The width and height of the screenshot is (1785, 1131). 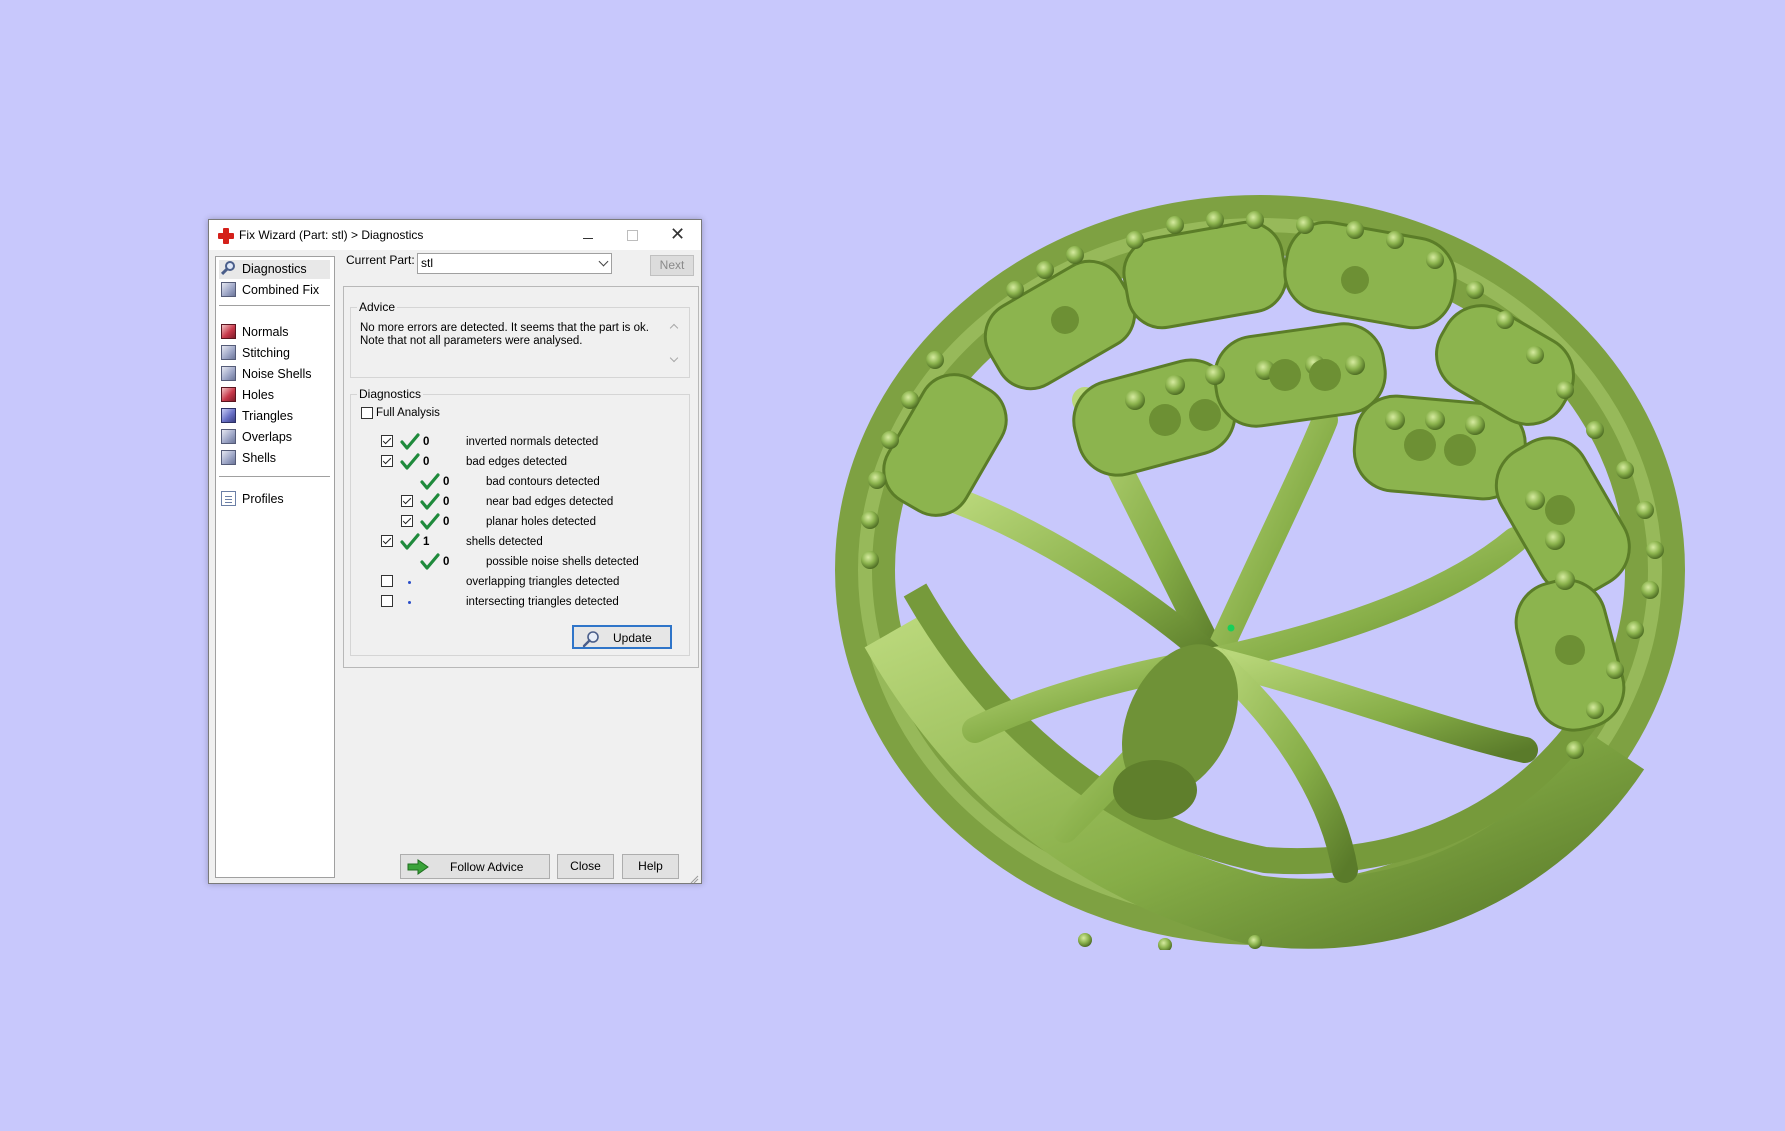 I want to click on nav-item-profiles: Profiles, so click(x=274, y=499).